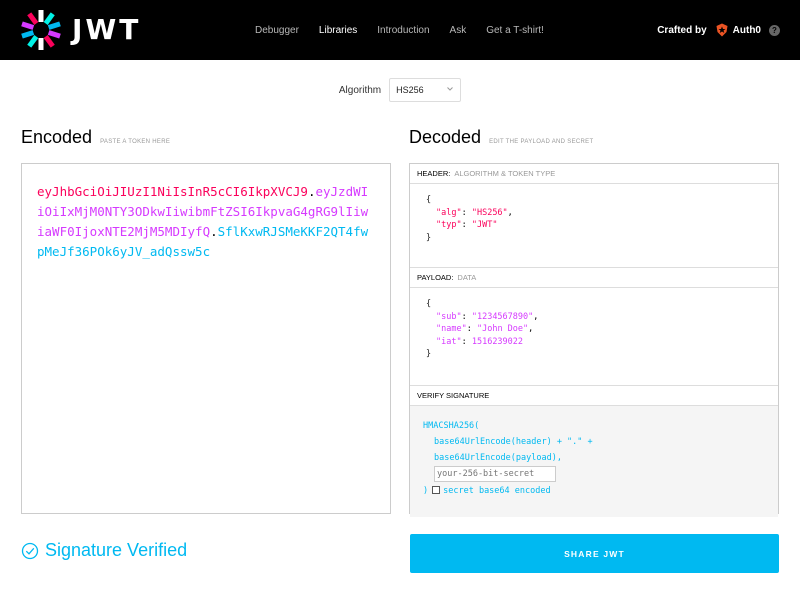  Describe the element at coordinates (495, 474) in the screenshot. I see `secret-input` at that location.